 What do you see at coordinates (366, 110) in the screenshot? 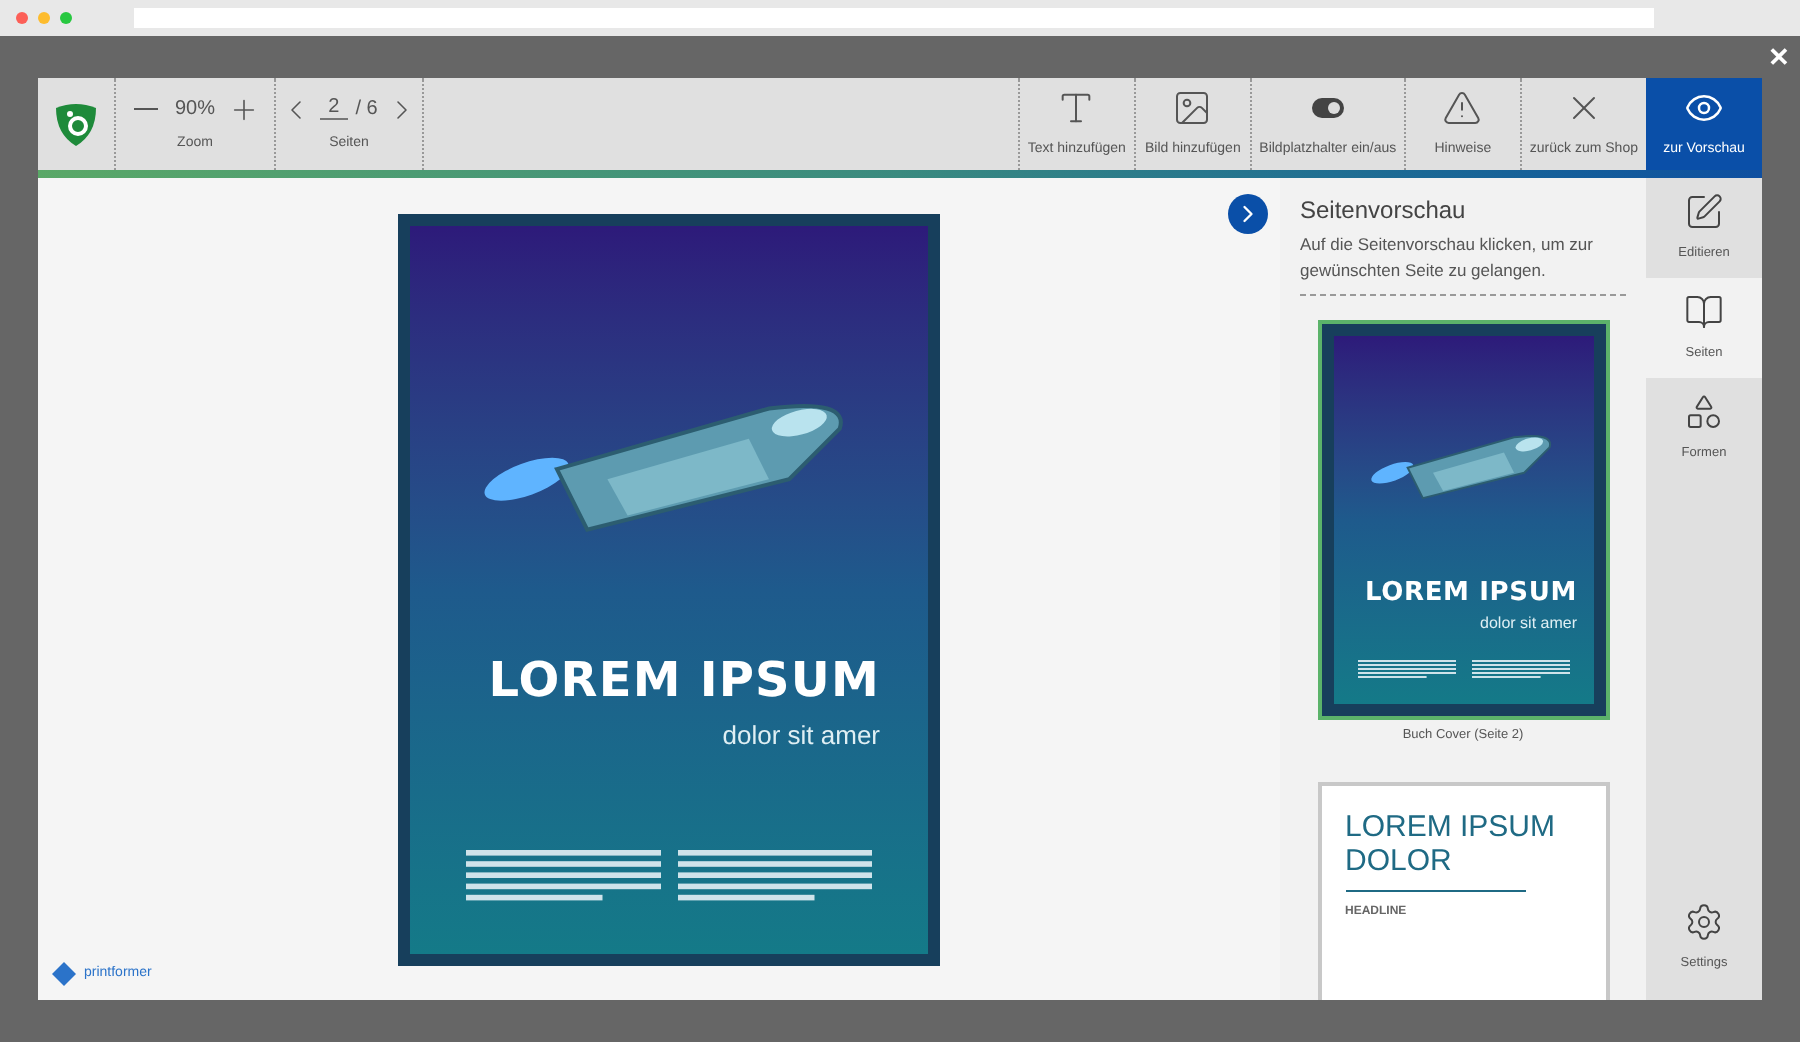
I see `page-total: / 6` at bounding box center [366, 110].